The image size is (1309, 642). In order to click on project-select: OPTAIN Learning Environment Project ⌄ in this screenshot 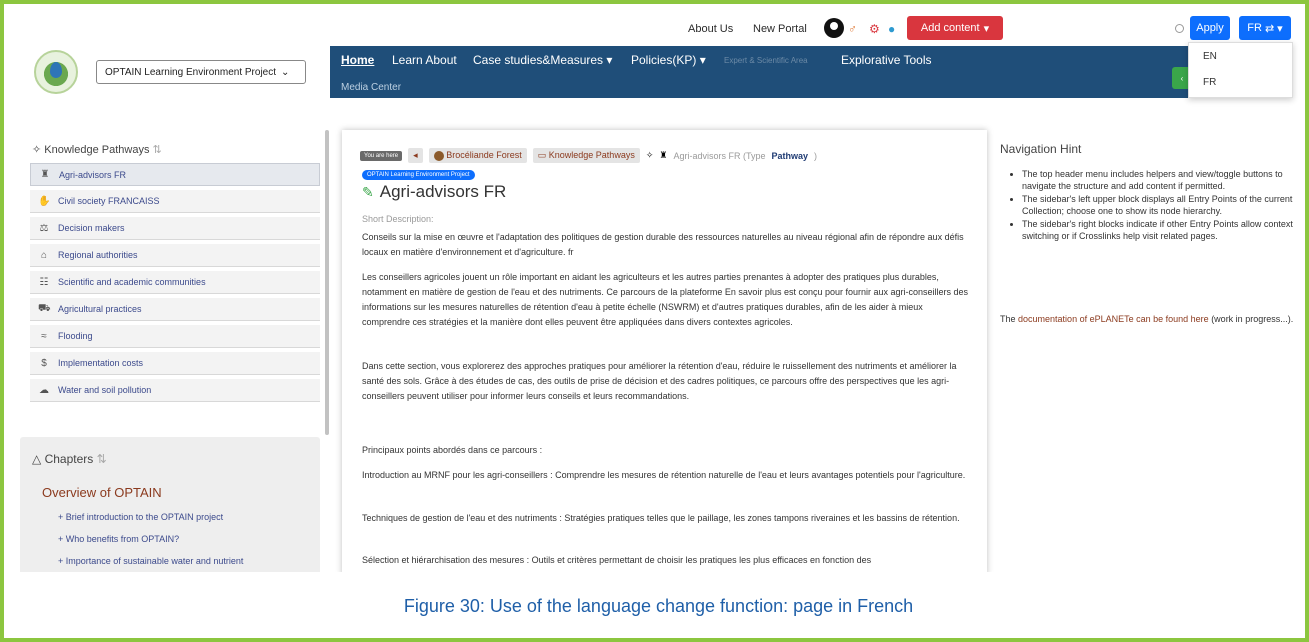, I will do `click(201, 72)`.